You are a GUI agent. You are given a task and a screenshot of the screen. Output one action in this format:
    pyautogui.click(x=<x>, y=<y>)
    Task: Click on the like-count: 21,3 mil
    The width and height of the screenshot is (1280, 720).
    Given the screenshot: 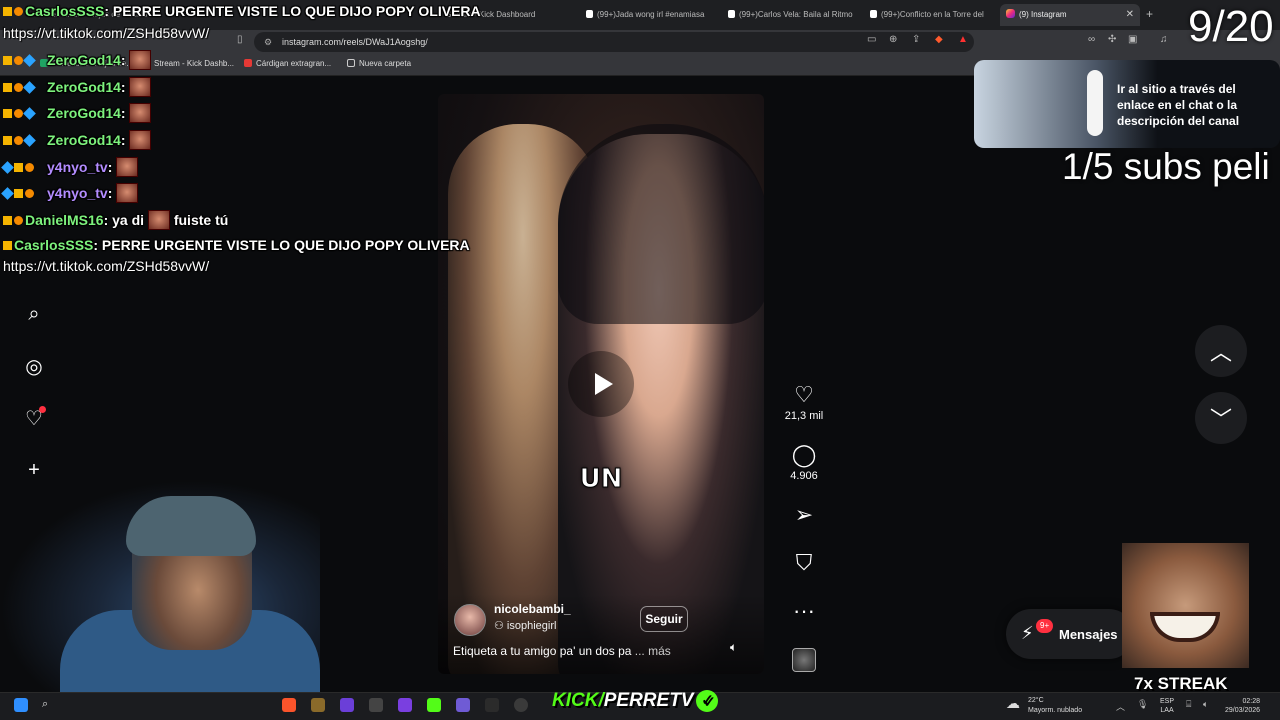 What is the action you would take?
    pyautogui.click(x=804, y=416)
    